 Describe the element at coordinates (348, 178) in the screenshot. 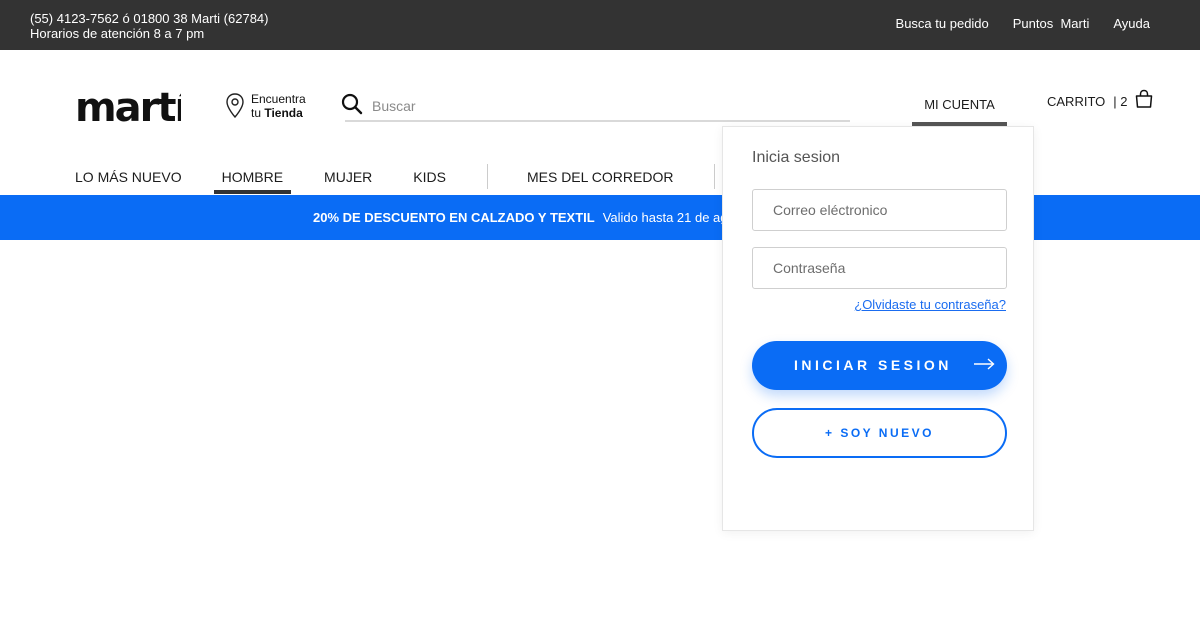

I see `nav-item-mujer: MUJER` at that location.